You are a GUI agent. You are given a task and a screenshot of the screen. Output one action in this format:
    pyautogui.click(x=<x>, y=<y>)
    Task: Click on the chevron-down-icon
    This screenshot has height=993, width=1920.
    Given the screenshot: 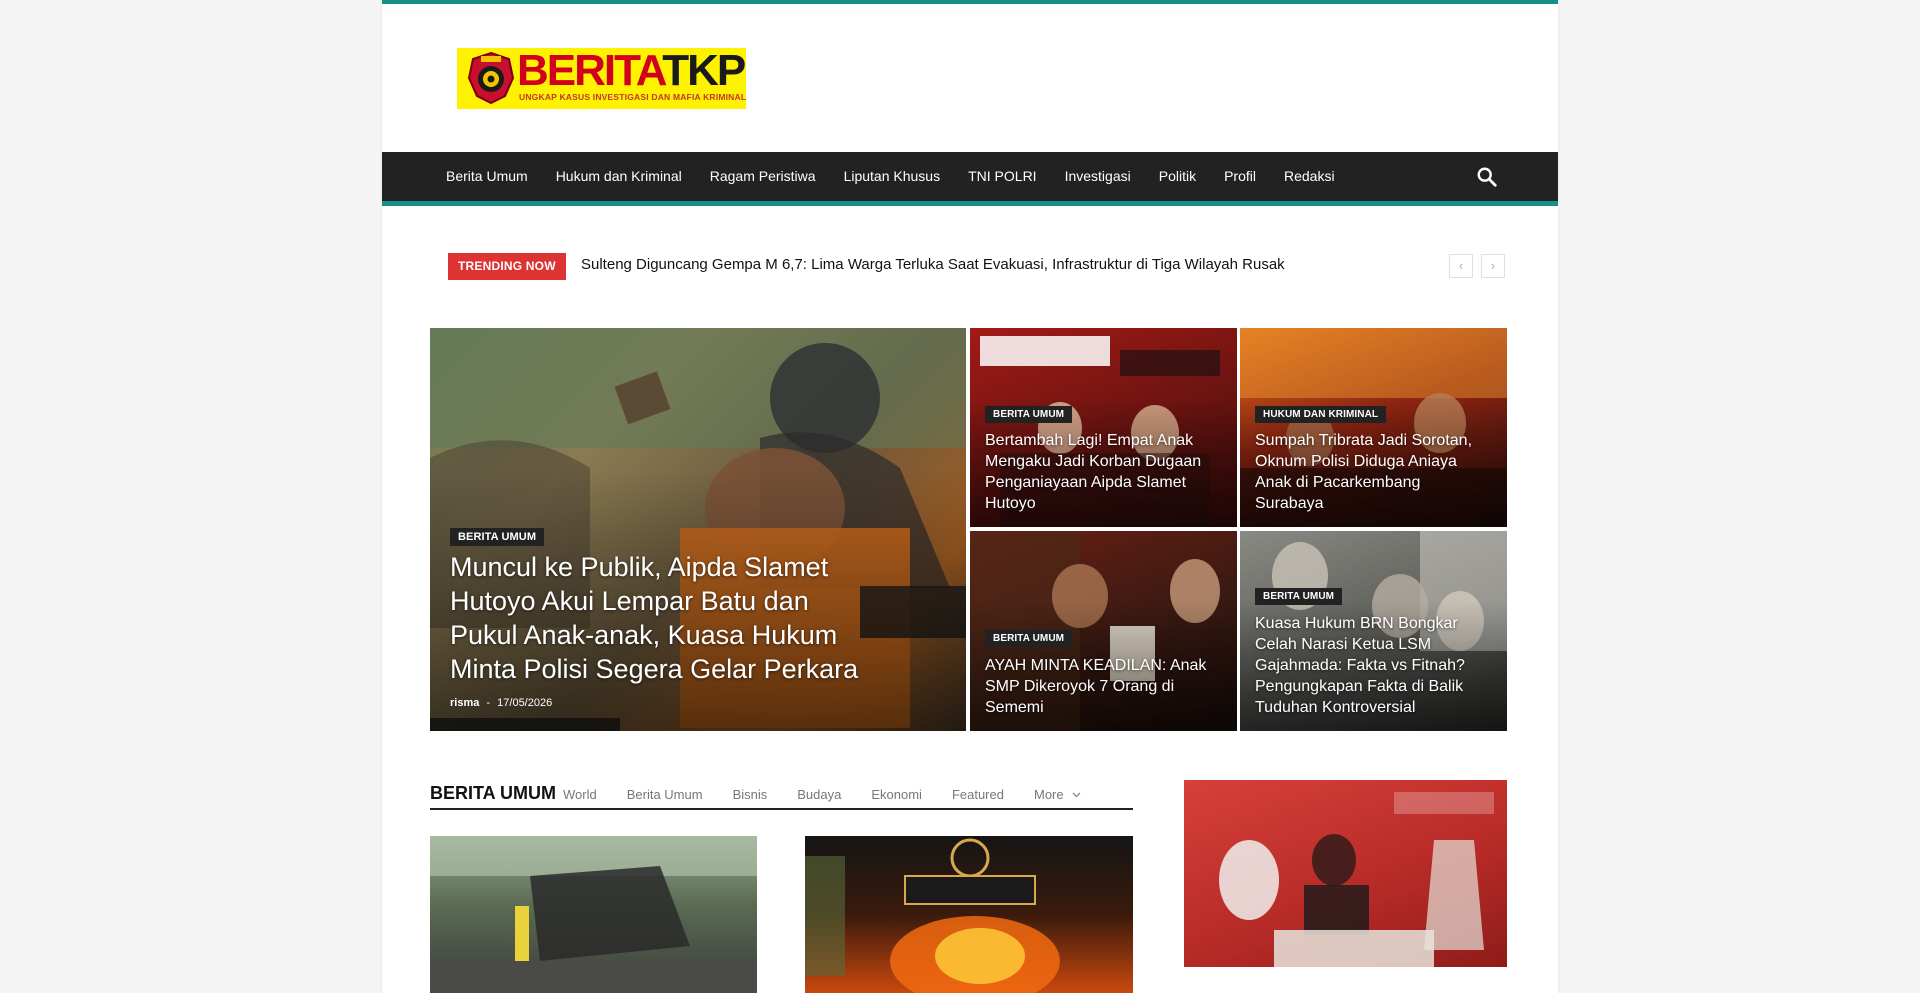 What is the action you would take?
    pyautogui.click(x=1076, y=794)
    